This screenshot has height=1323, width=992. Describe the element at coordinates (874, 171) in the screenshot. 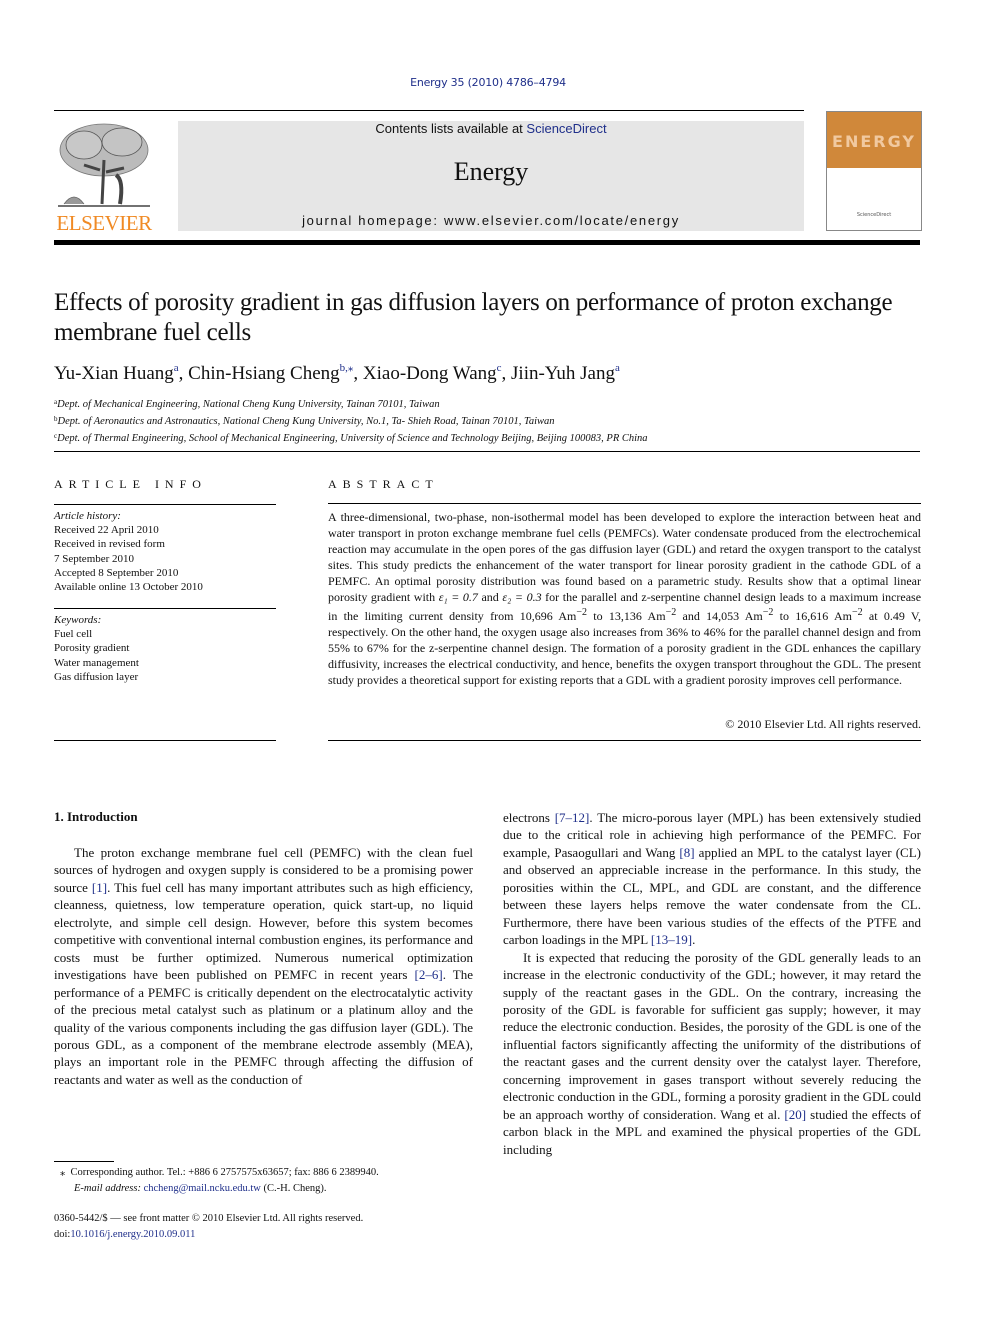

I see `journal-cover-thumbnail: ENERGY ScienceDirect` at that location.